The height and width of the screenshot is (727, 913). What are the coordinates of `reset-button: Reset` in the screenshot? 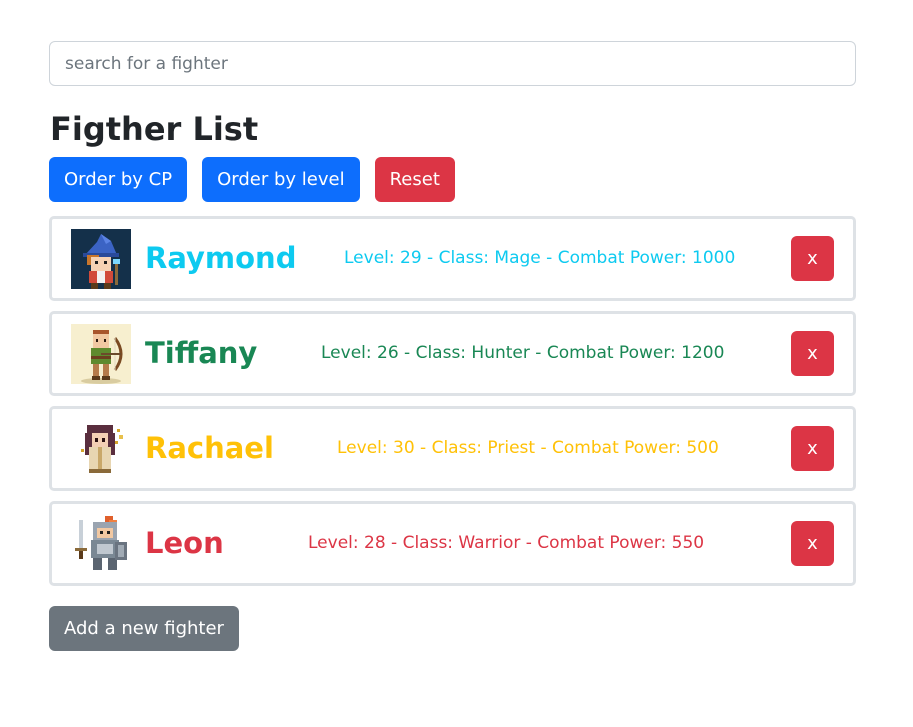 It's located at (414, 179).